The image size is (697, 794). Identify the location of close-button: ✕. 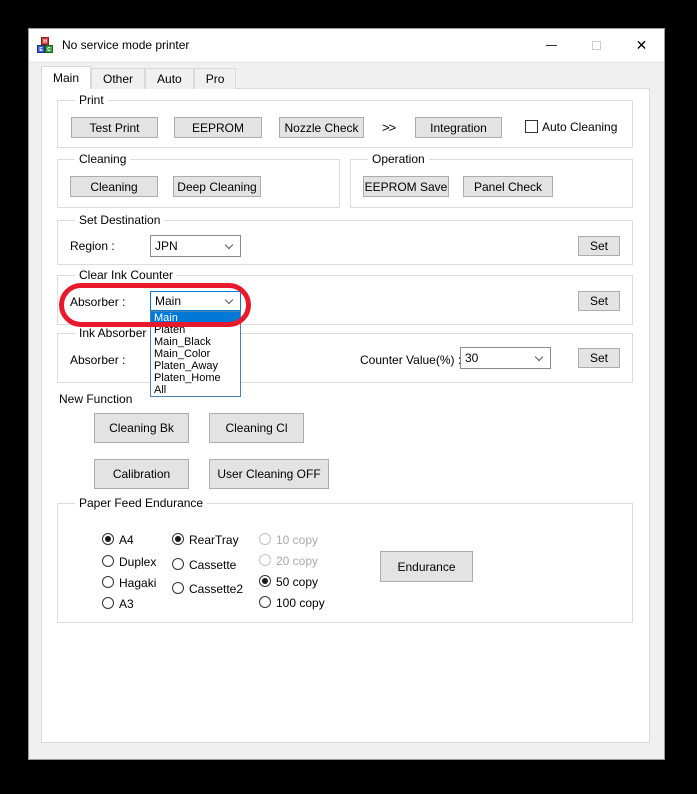
(641, 45).